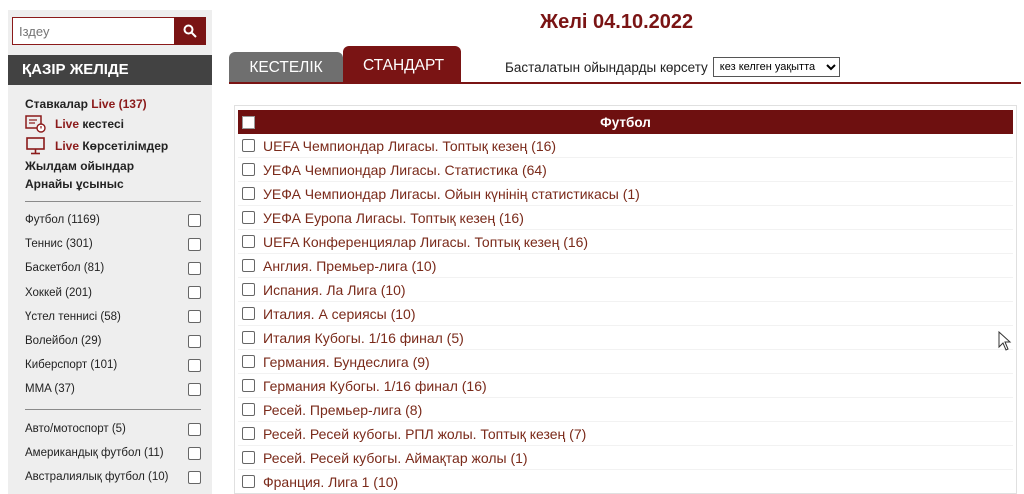 The height and width of the screenshot is (494, 1024). Describe the element at coordinates (103, 124) in the screenshot. I see `live-schedule-label: кестесі` at that location.